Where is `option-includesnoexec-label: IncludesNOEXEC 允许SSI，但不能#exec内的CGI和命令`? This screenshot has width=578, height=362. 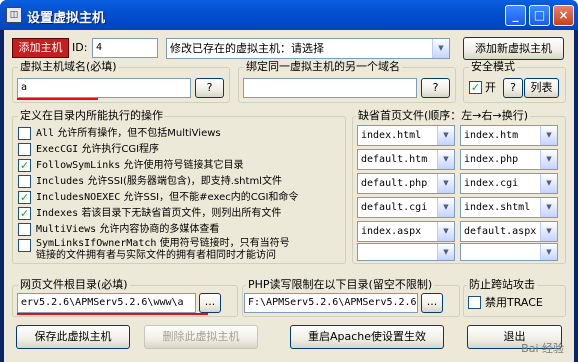 option-includesnoexec-label: IncludesNOEXEC 允许SSI，但不能#exec内的CGI和命令 is located at coordinates (167, 197).